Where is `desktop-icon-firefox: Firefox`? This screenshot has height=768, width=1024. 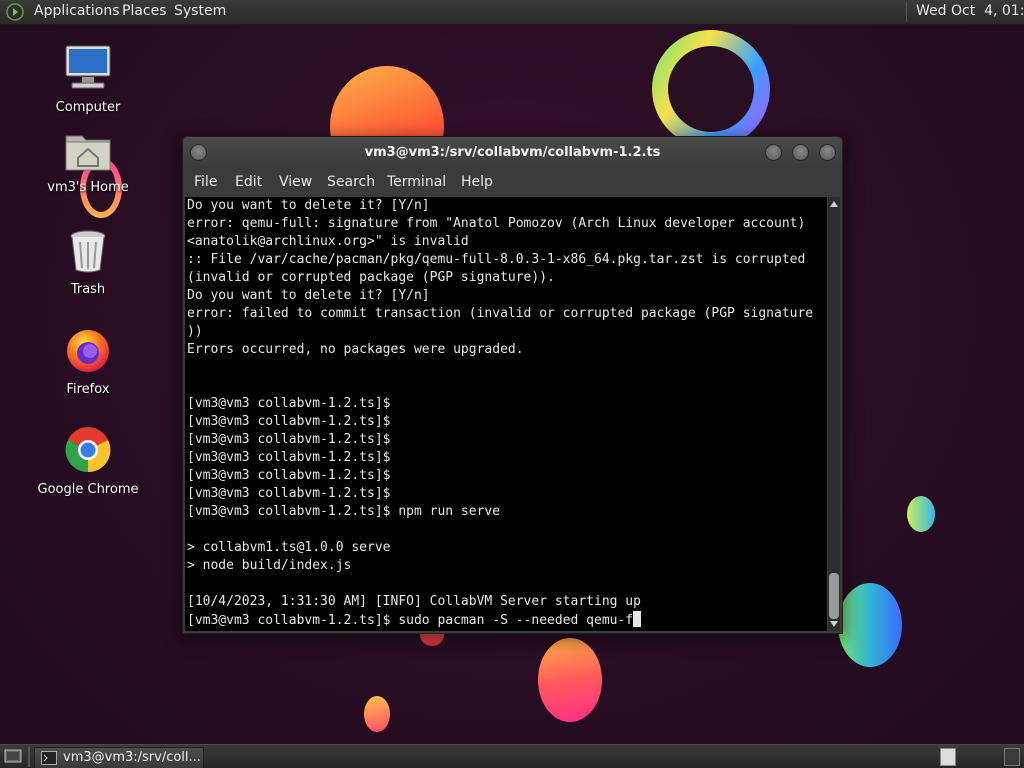
desktop-icon-firefox: Firefox is located at coordinates (88, 361).